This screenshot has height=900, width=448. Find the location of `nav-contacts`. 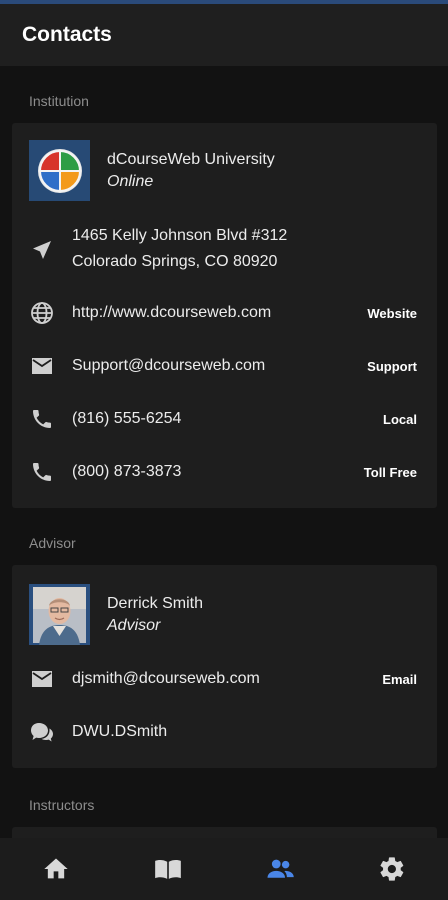

nav-contacts is located at coordinates (280, 869).